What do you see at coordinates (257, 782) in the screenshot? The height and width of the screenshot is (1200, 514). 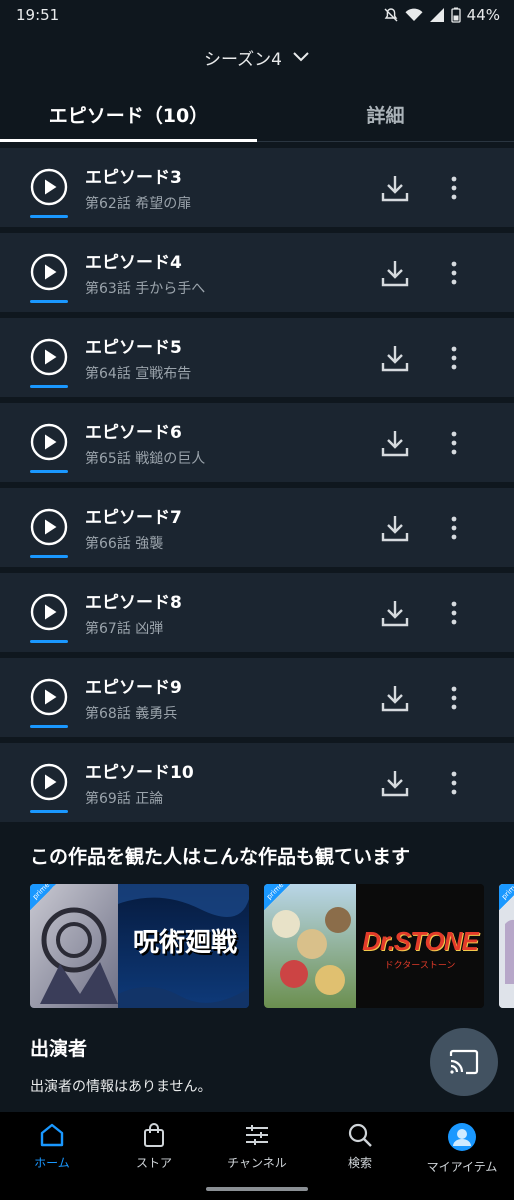 I see `episode-row: エピソード10 第69話 正論` at bounding box center [257, 782].